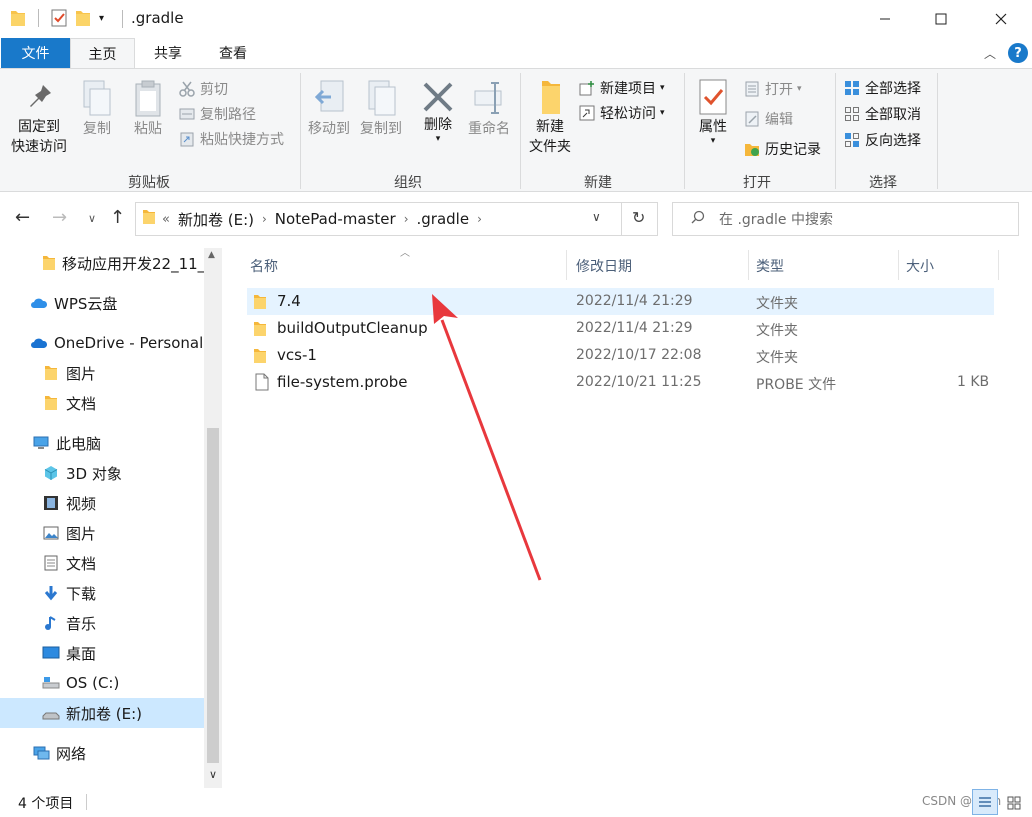  What do you see at coordinates (166, 219) in the screenshot?
I see `address-overflow: «` at bounding box center [166, 219].